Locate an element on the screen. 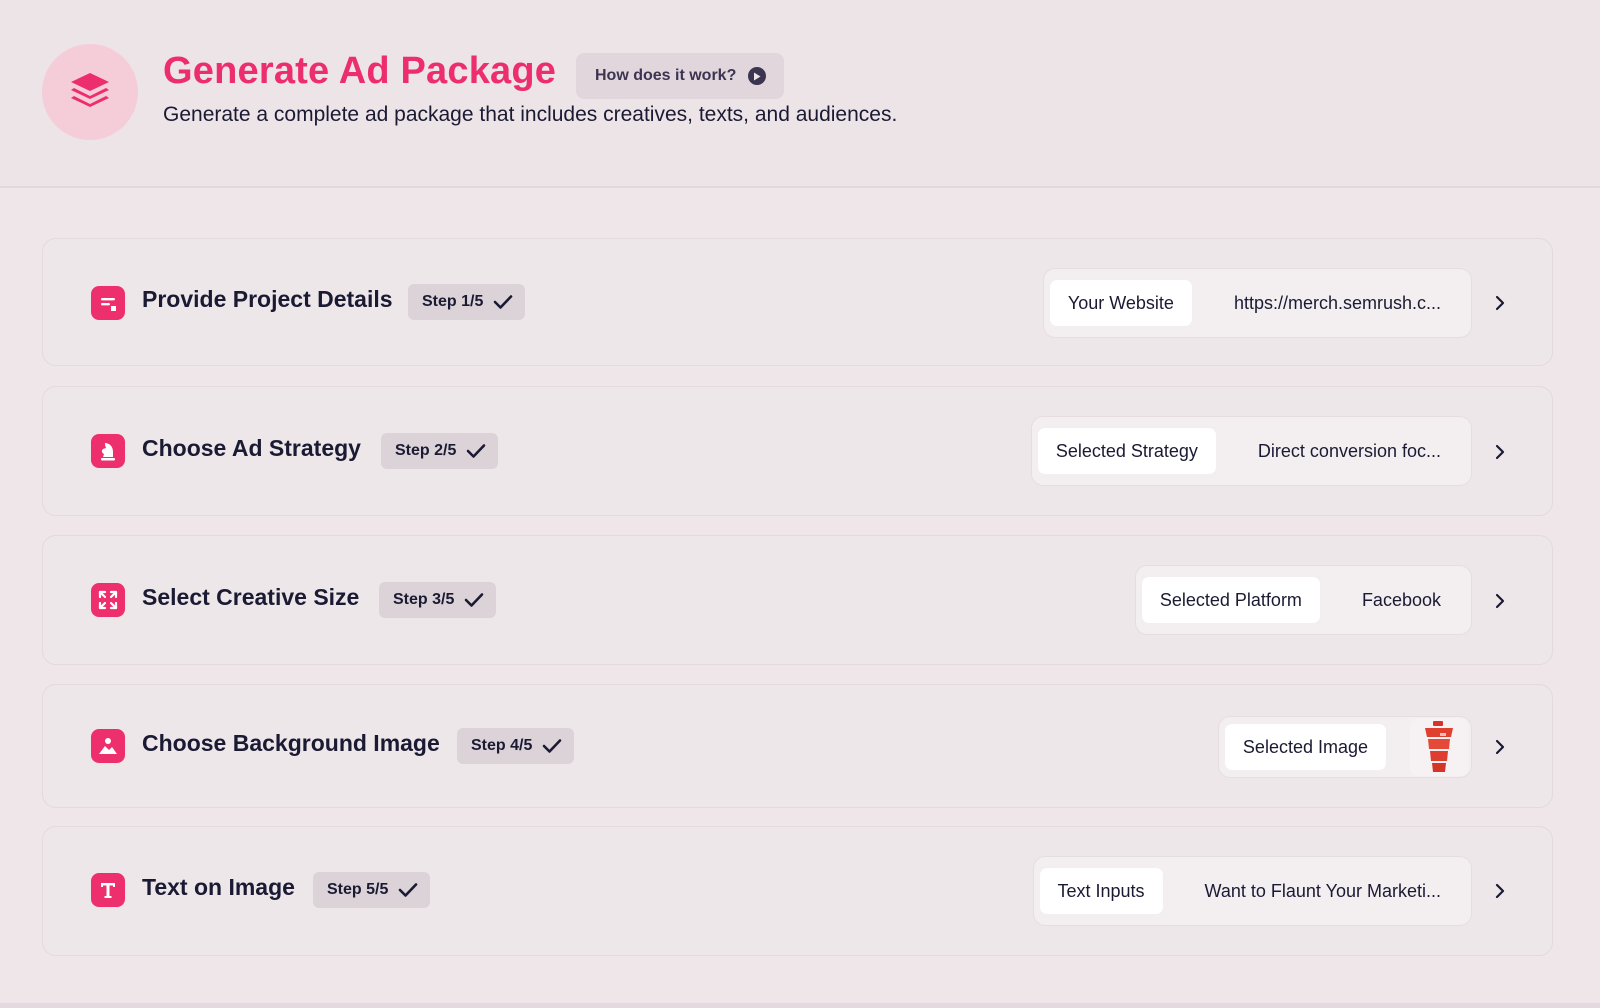 The width and height of the screenshot is (1600, 1008). step-summary: Selected Platform Facebook is located at coordinates (1303, 600).